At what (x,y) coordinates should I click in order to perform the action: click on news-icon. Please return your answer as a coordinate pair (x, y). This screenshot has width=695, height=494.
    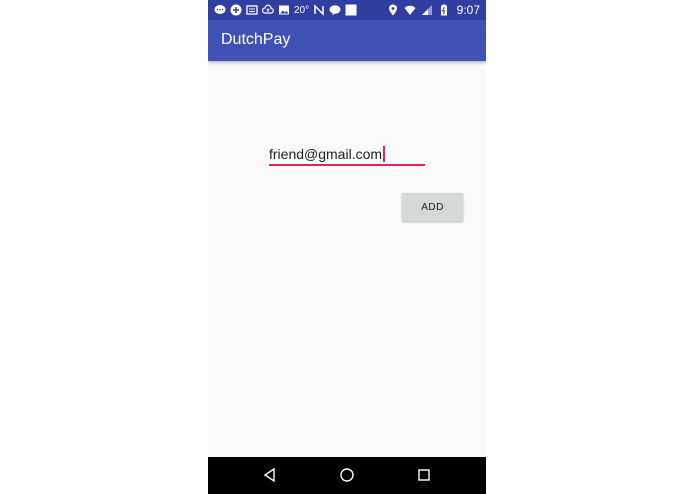
    Looking at the image, I should click on (252, 10).